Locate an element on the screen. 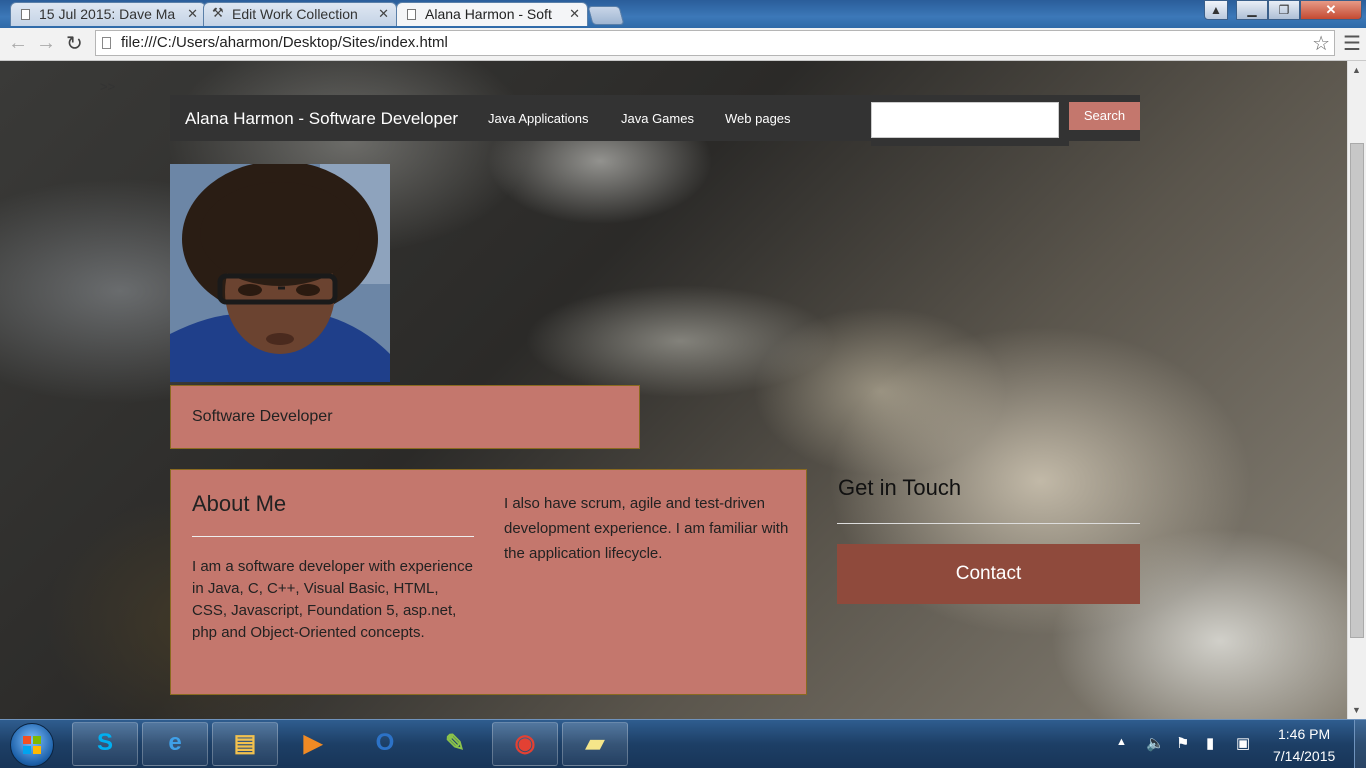  battery-icon: ▮ is located at coordinates (1210, 743).